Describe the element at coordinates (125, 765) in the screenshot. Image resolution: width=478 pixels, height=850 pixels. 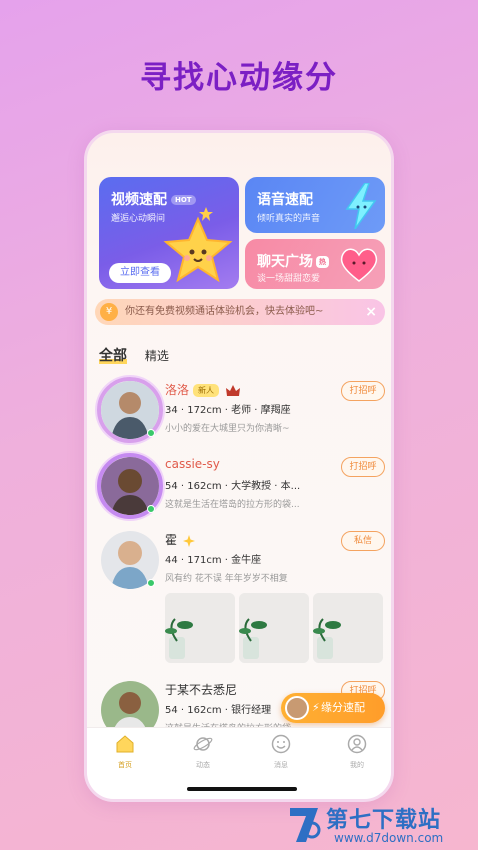
I see `nav-home-label: 首页` at that location.